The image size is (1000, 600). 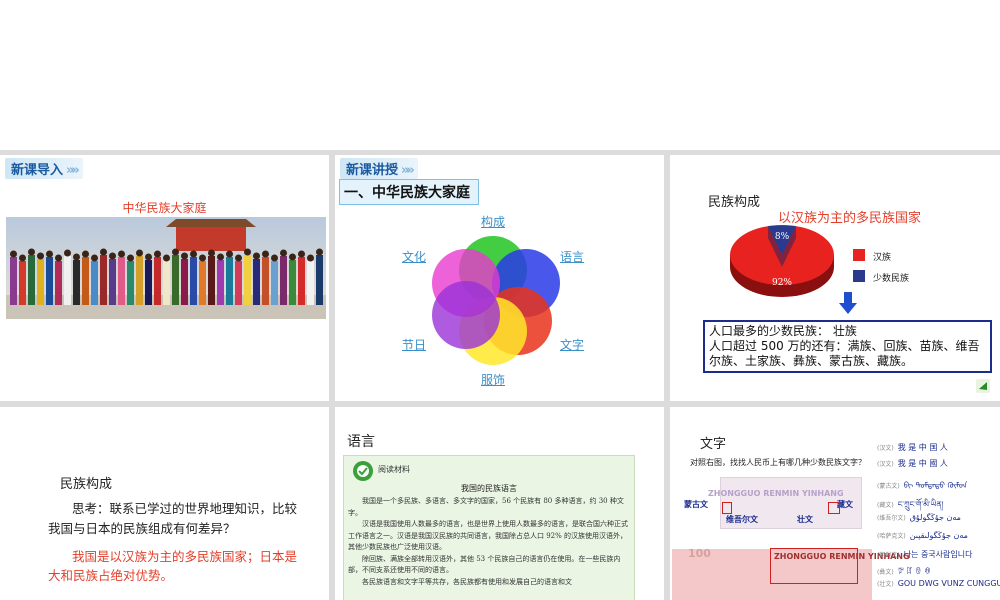 What do you see at coordinates (891, 279) in the screenshot?
I see `legend-label-minority: 少数民族` at bounding box center [891, 279].